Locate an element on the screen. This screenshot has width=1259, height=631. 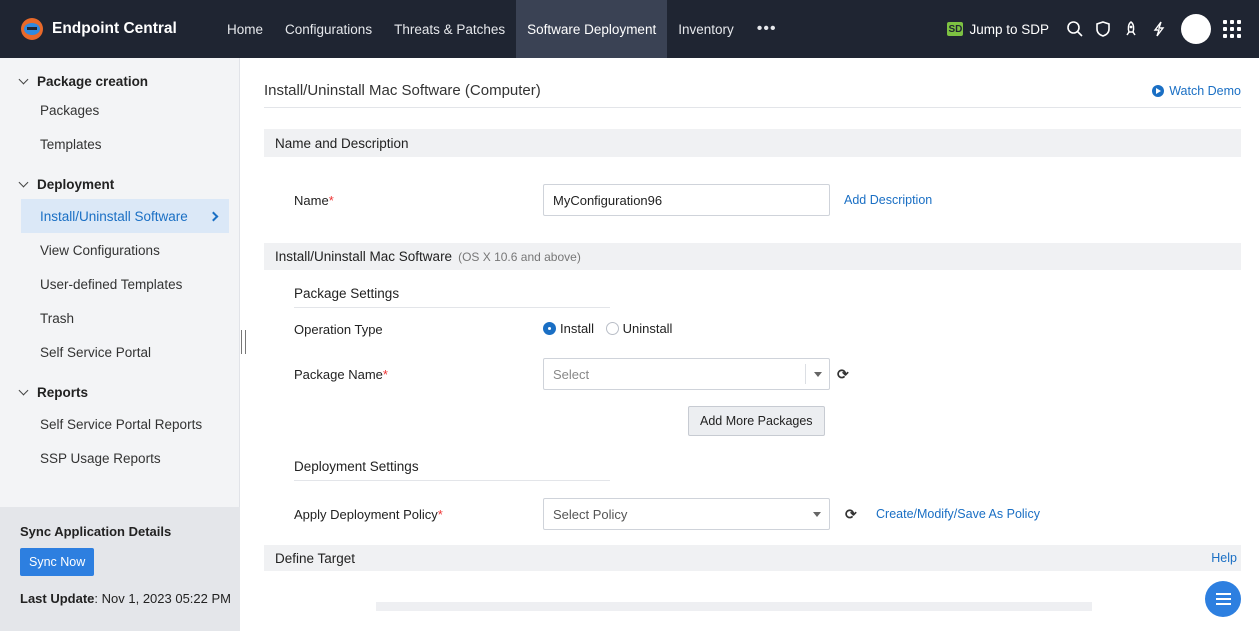
sidebar-group-deployment: Deployment is located at coordinates (119, 184).